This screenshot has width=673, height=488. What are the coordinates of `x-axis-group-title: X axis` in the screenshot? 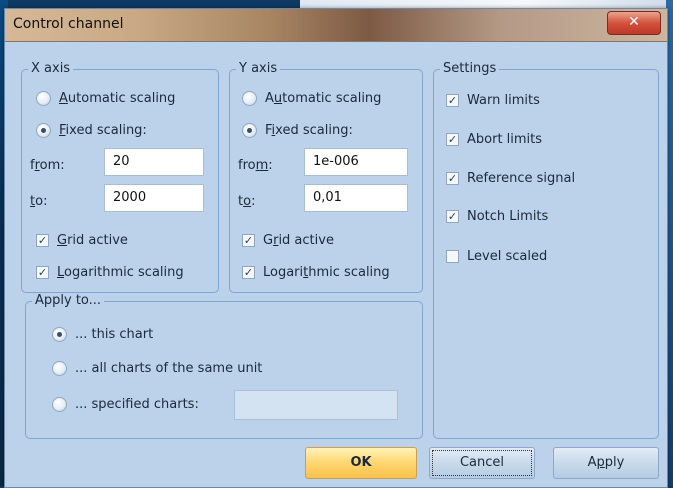 It's located at (51, 68).